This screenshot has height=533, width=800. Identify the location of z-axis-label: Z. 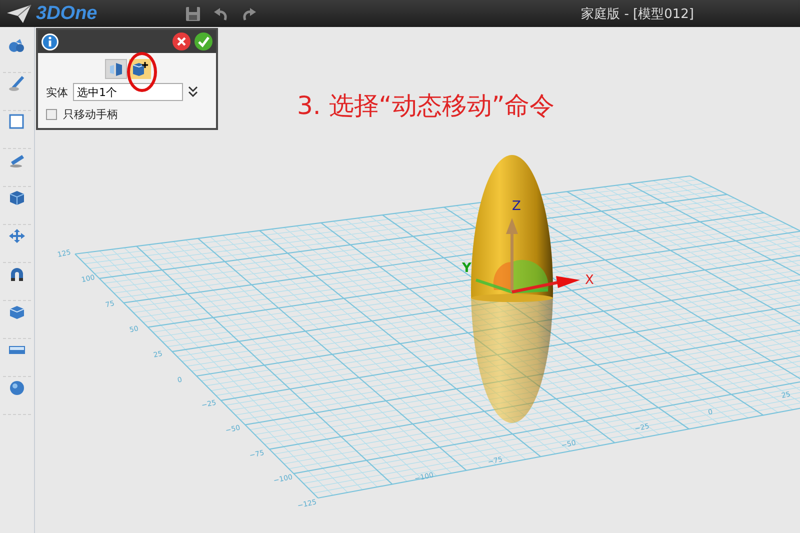
(516, 206).